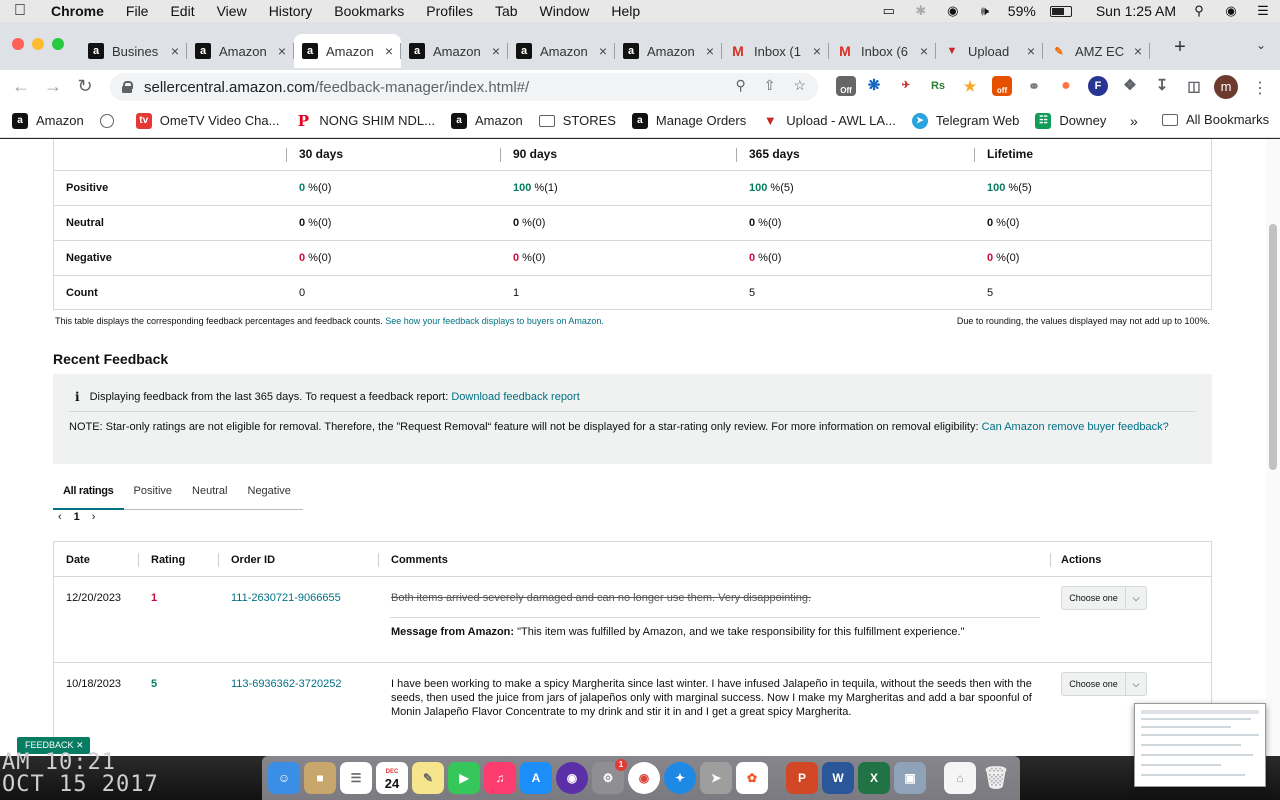  What do you see at coordinates (953, 11) in the screenshot?
I see `wifi-icon: ◉` at bounding box center [953, 11].